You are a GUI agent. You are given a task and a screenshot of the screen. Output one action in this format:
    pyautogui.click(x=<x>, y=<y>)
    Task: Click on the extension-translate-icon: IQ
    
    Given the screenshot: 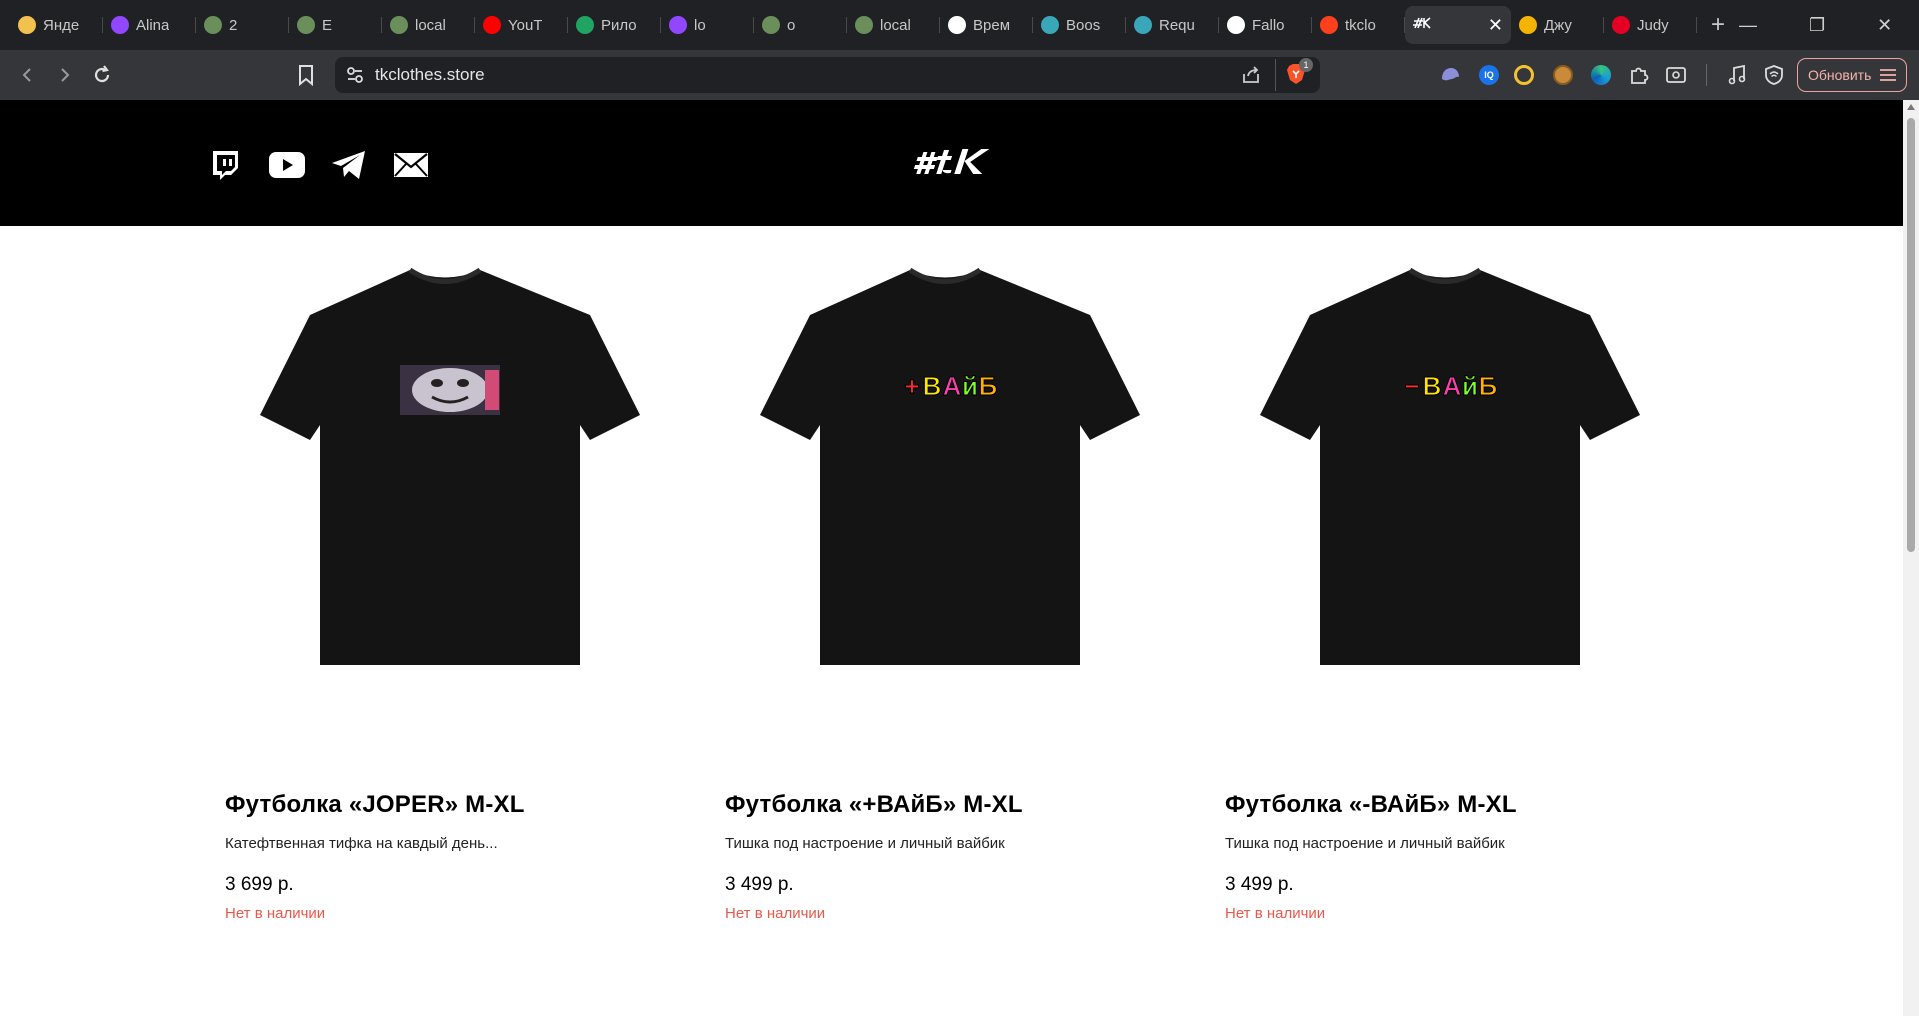 What is the action you would take?
    pyautogui.click(x=1489, y=75)
    